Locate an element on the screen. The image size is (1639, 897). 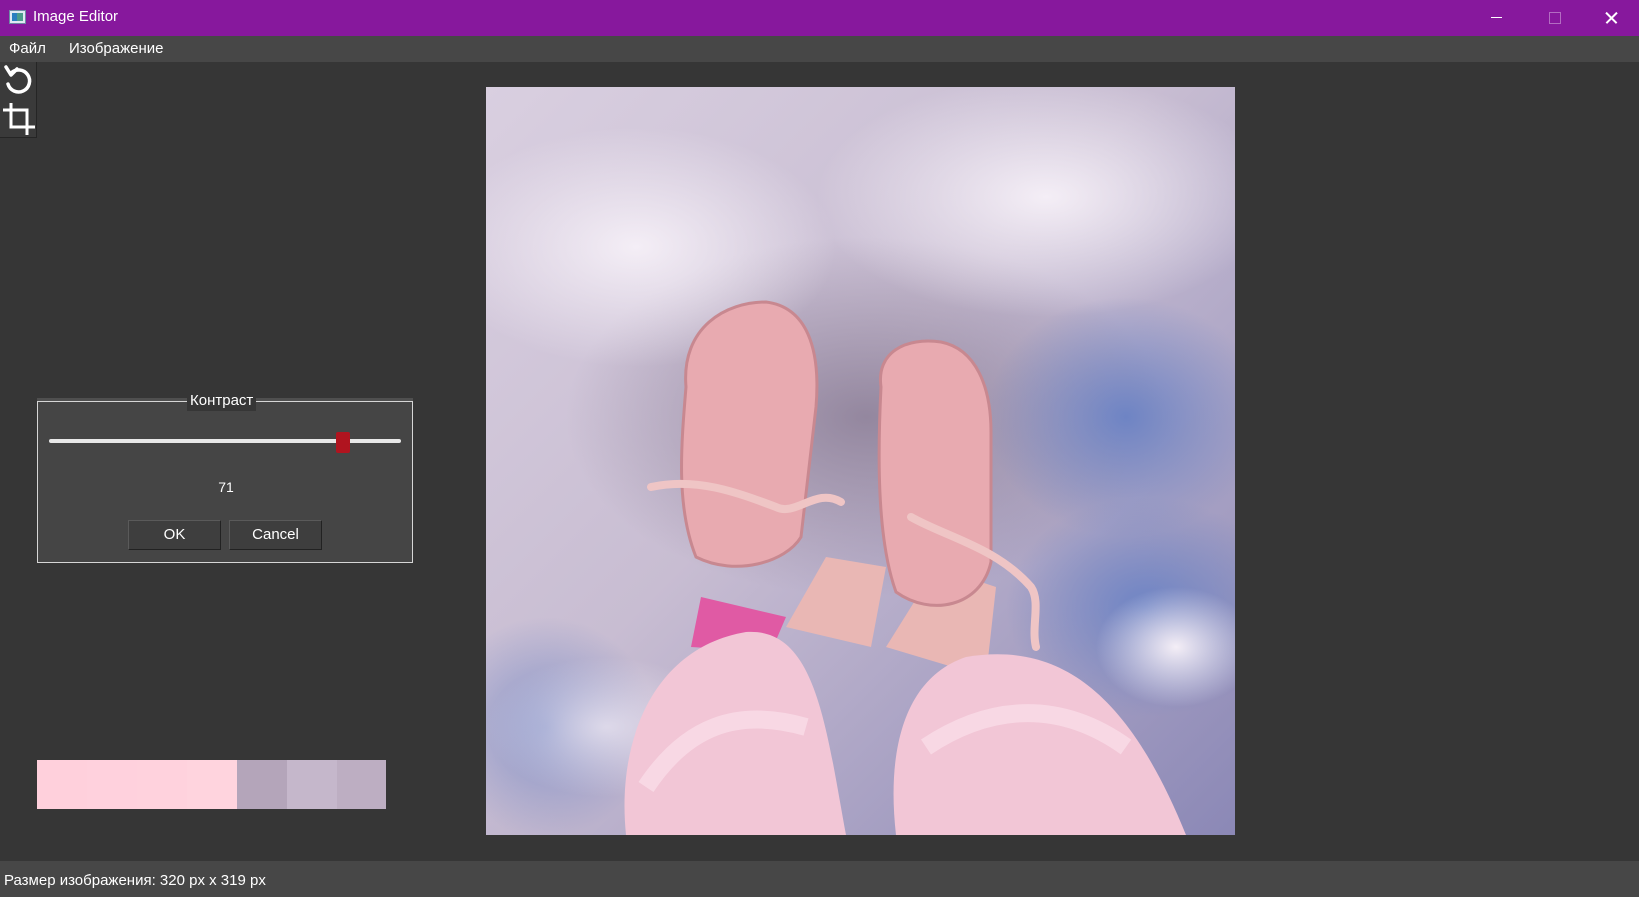
contrast-slider-handle is located at coordinates (343, 442).